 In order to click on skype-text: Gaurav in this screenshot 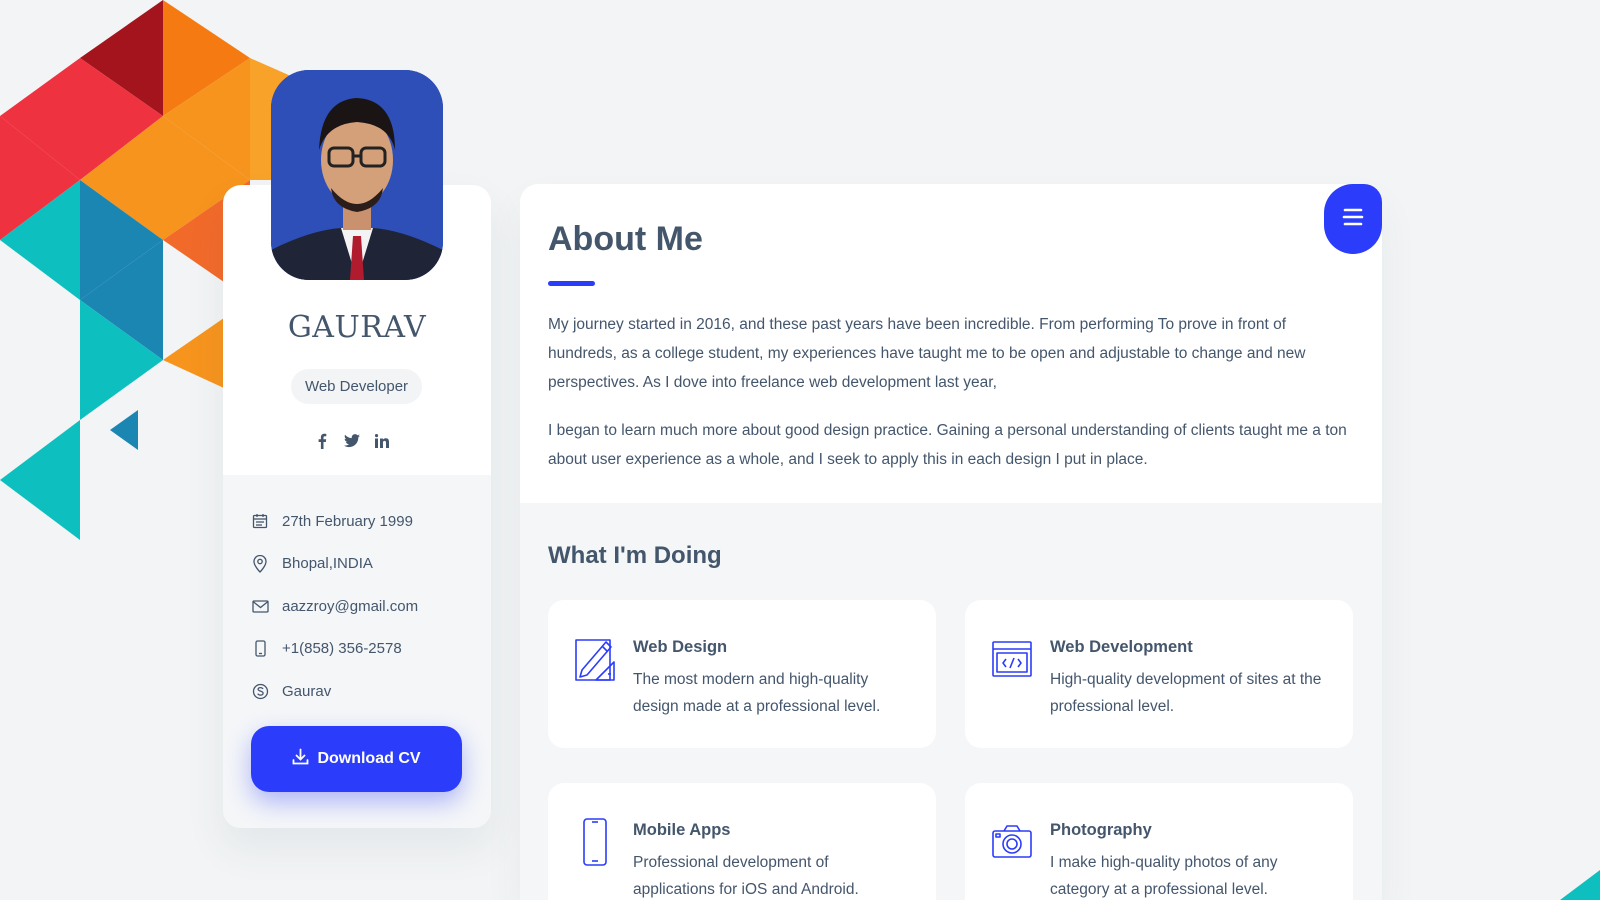, I will do `click(307, 691)`.